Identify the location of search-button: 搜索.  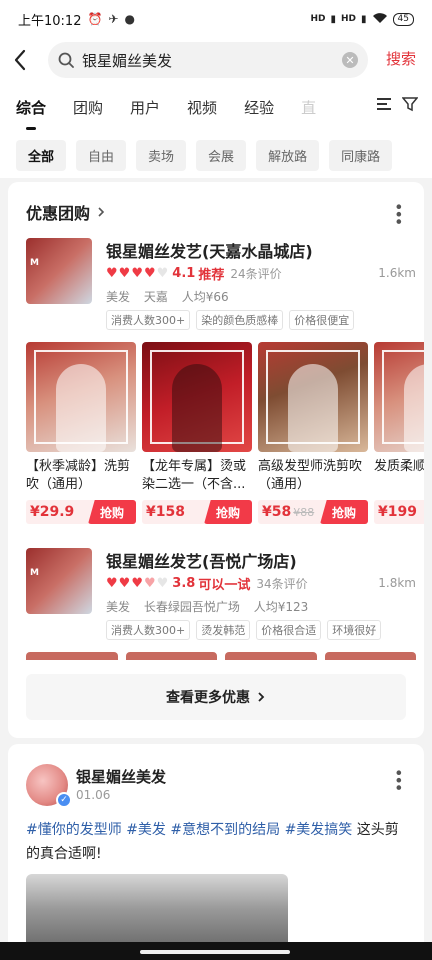
(401, 58).